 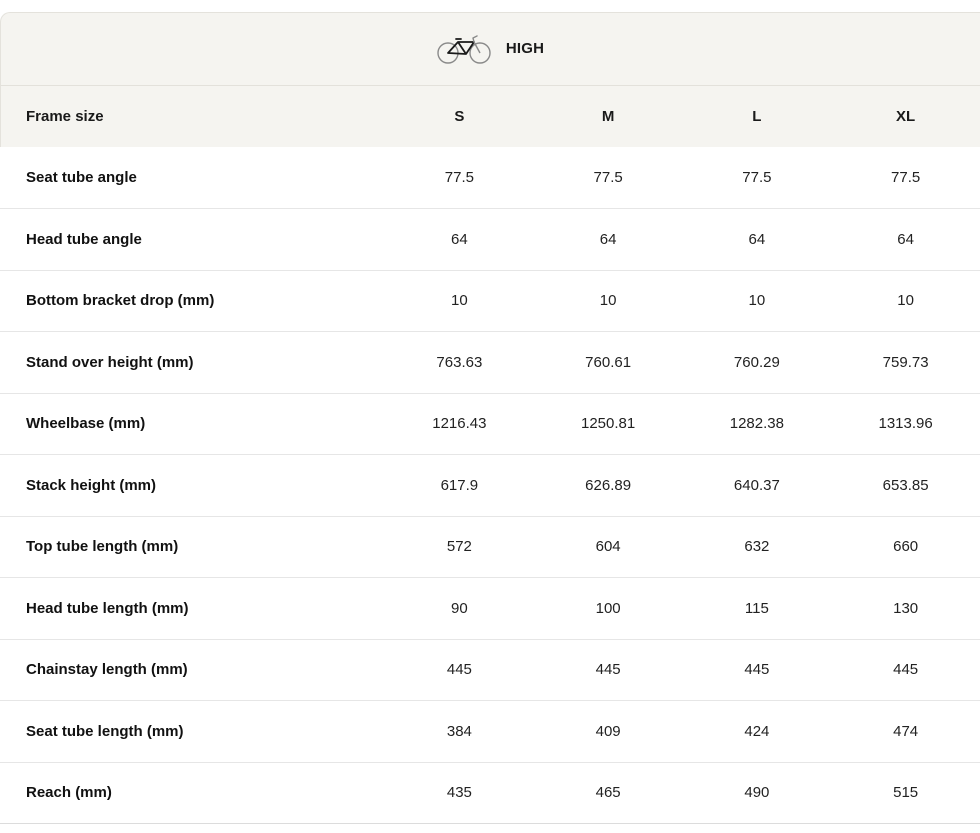 I want to click on cell-m: 626.89, so click(x=608, y=485).